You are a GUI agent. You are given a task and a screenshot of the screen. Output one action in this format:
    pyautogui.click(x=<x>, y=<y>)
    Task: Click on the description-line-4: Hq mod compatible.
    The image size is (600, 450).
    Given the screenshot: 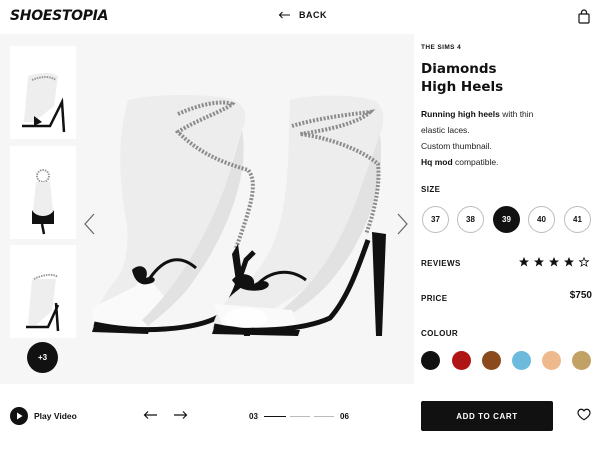 What is the action you would take?
    pyautogui.click(x=508, y=162)
    